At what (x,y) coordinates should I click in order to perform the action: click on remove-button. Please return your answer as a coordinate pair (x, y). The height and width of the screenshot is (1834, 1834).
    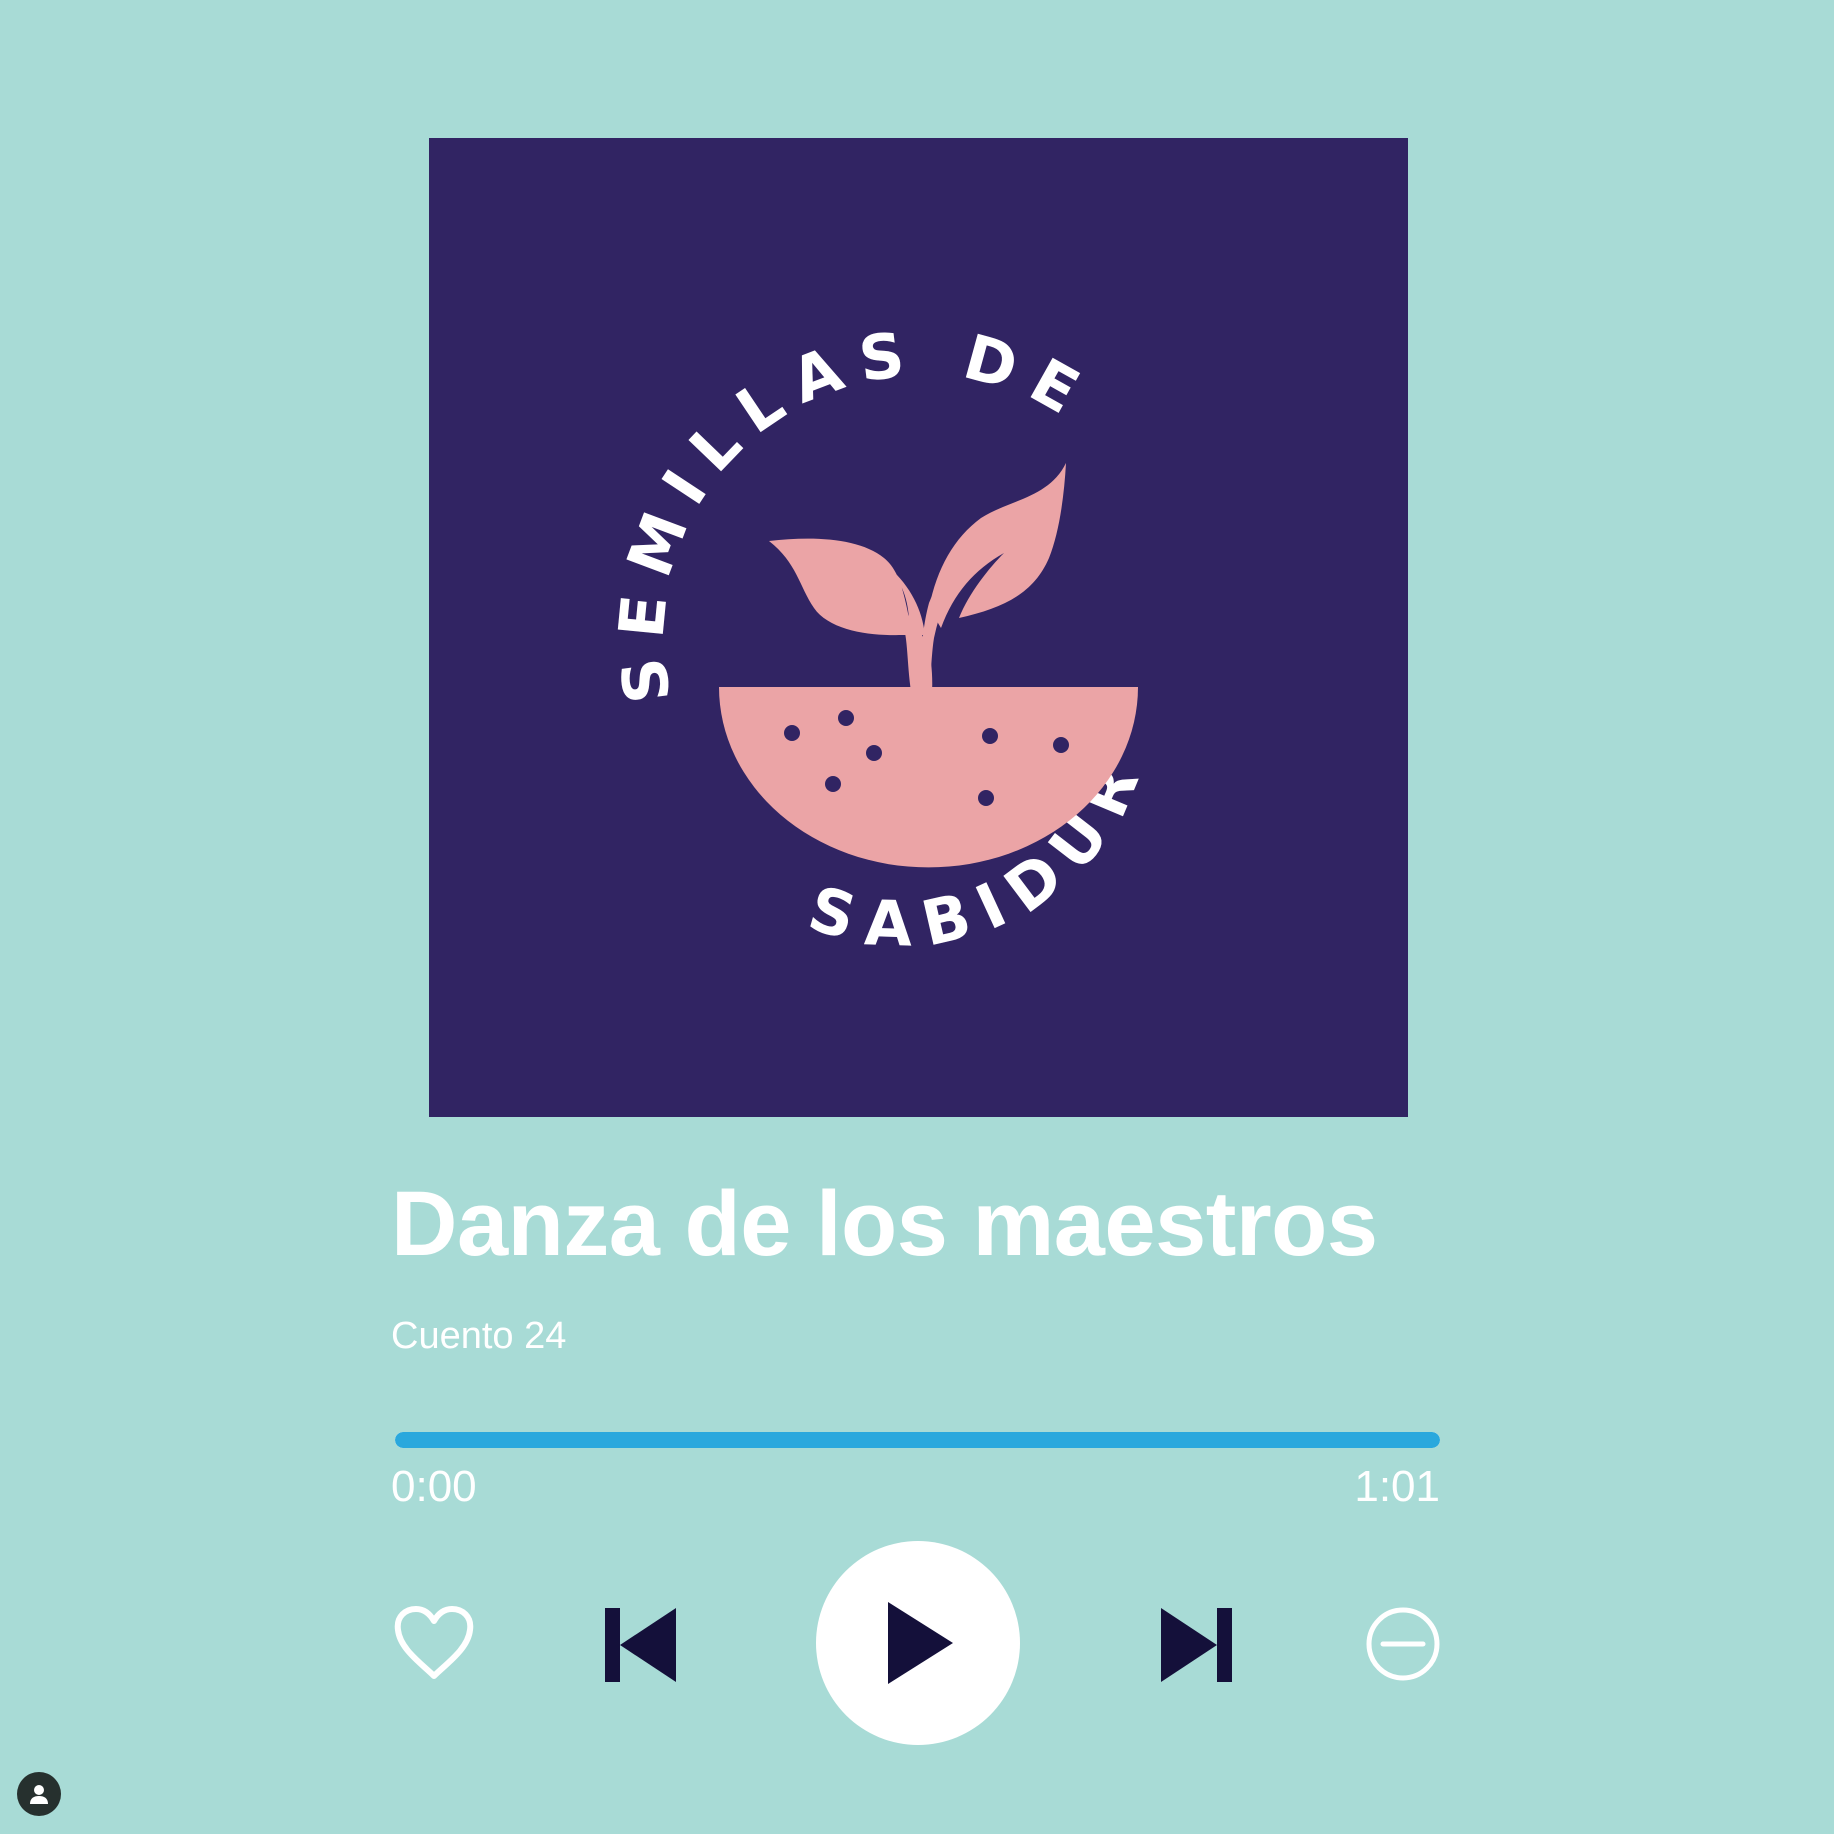
    Looking at the image, I should click on (1403, 1644).